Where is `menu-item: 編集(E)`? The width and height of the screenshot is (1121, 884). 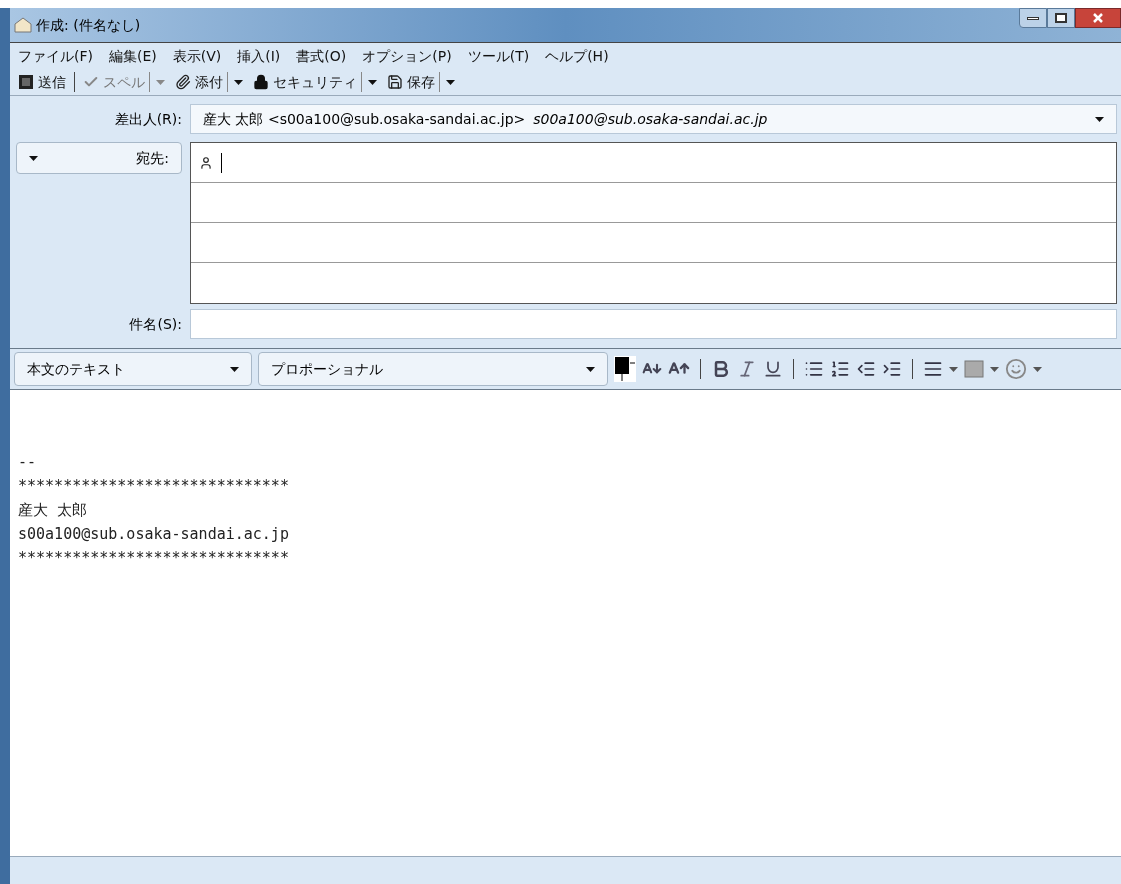
menu-item: 編集(E) is located at coordinates (133, 56).